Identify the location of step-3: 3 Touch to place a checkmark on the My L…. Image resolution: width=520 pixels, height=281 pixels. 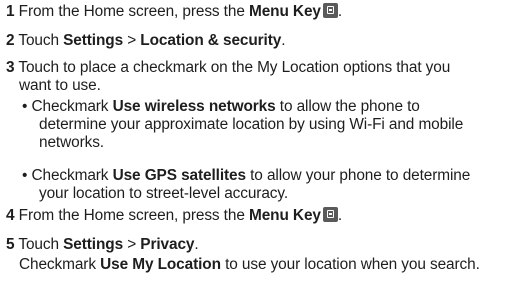
(228, 68).